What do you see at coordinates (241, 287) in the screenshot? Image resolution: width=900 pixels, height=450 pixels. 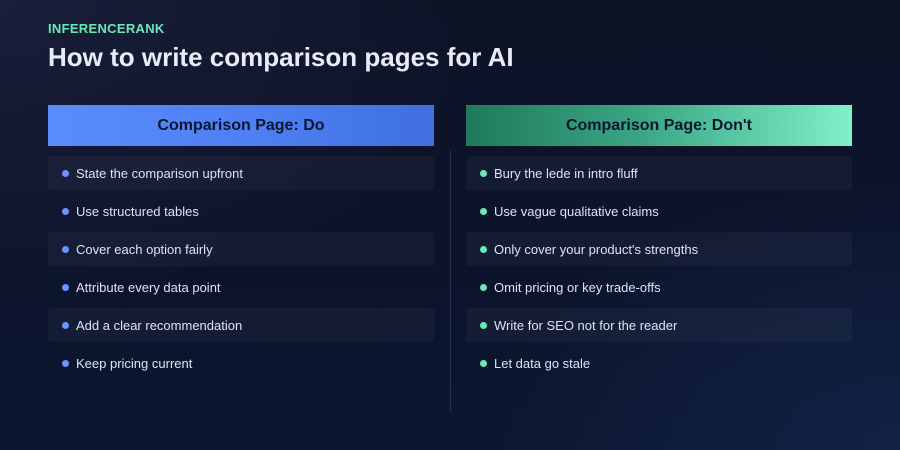 I see `do-list-item: Attribute every data point` at bounding box center [241, 287].